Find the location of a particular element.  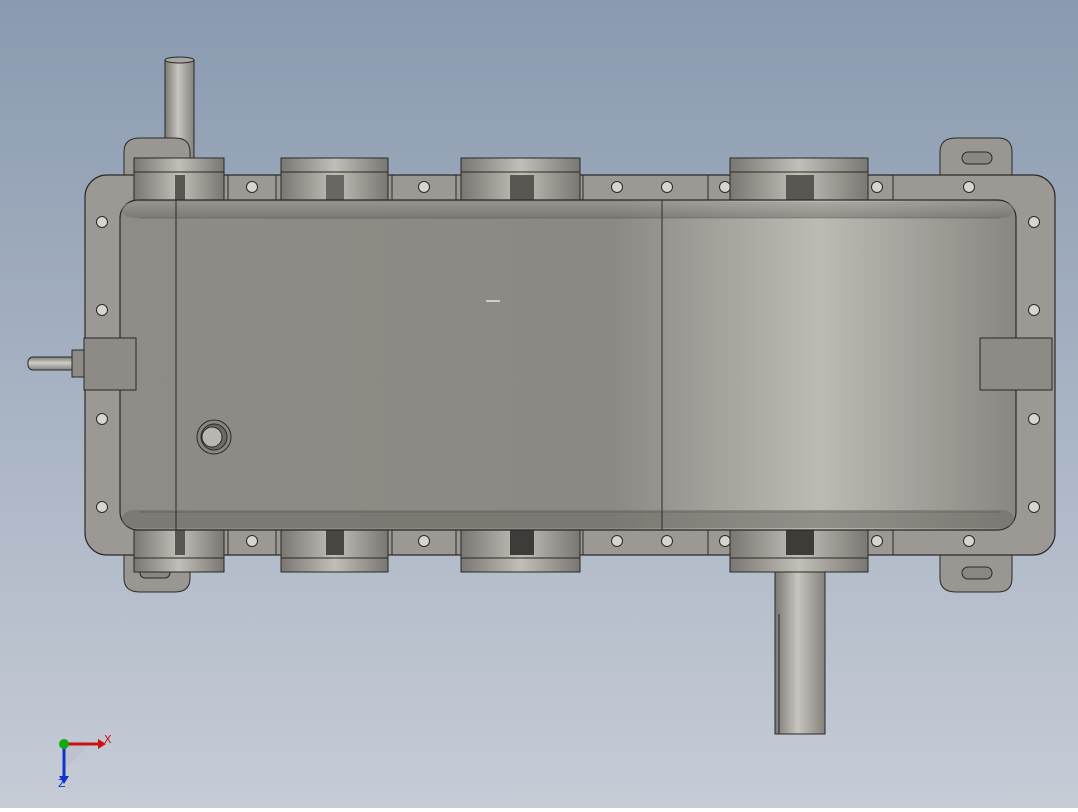

y-axis-marker is located at coordinates (64, 744).